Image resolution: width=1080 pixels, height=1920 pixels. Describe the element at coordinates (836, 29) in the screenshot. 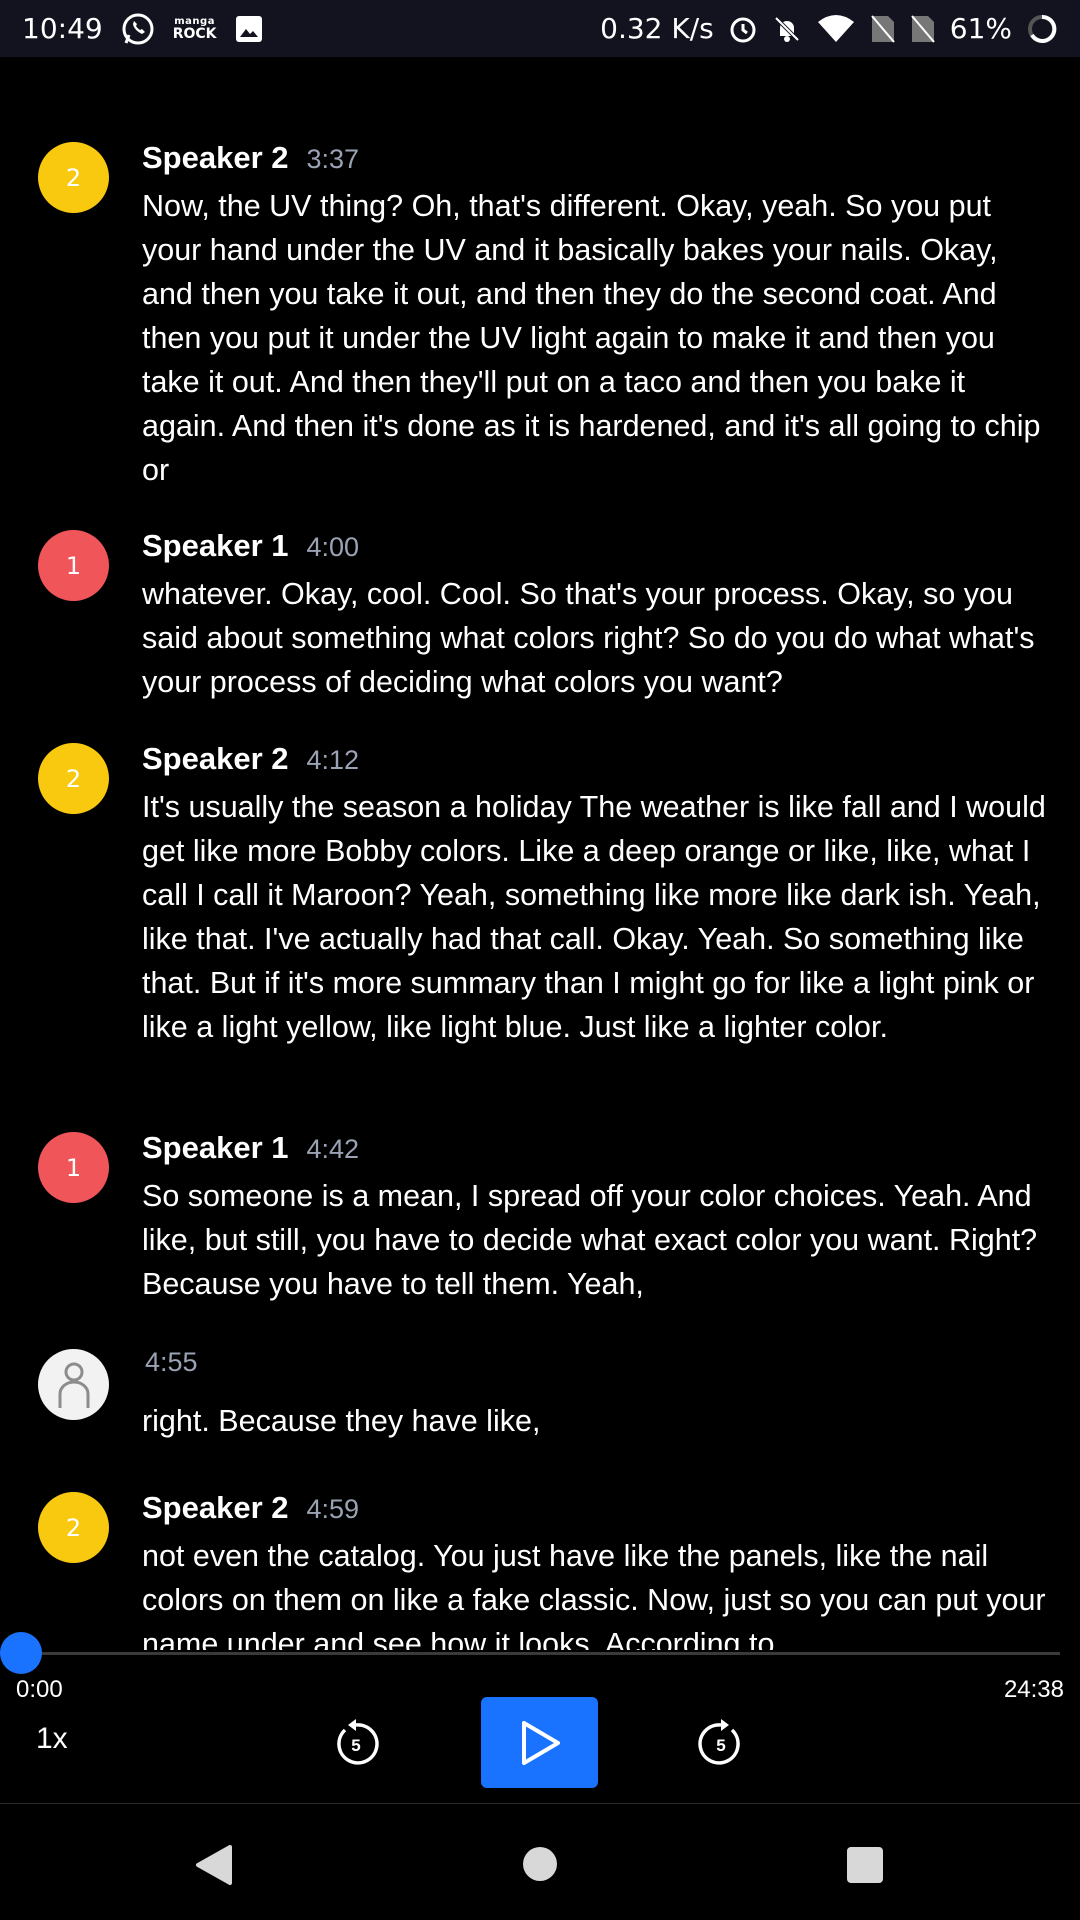

I see `wifi-icon` at that location.